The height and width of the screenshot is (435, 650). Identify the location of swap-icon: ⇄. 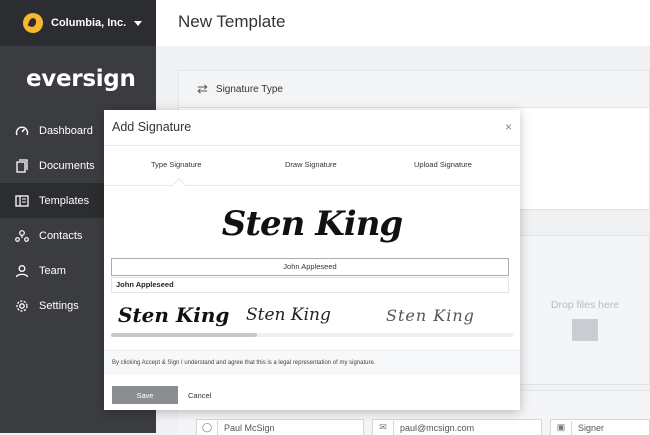
(202, 88).